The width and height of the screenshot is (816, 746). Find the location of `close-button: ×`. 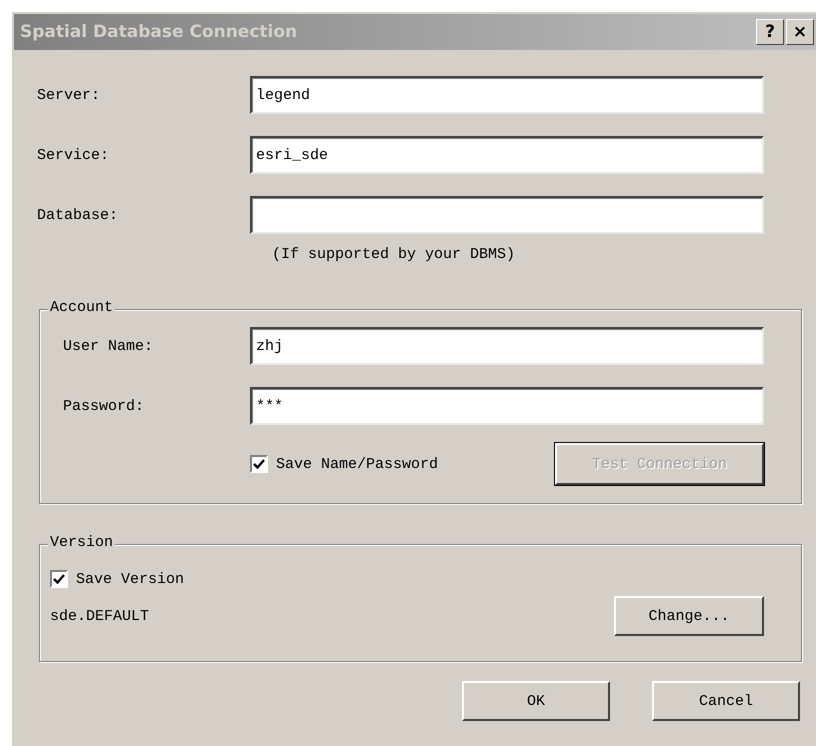

close-button: × is located at coordinates (800, 32).